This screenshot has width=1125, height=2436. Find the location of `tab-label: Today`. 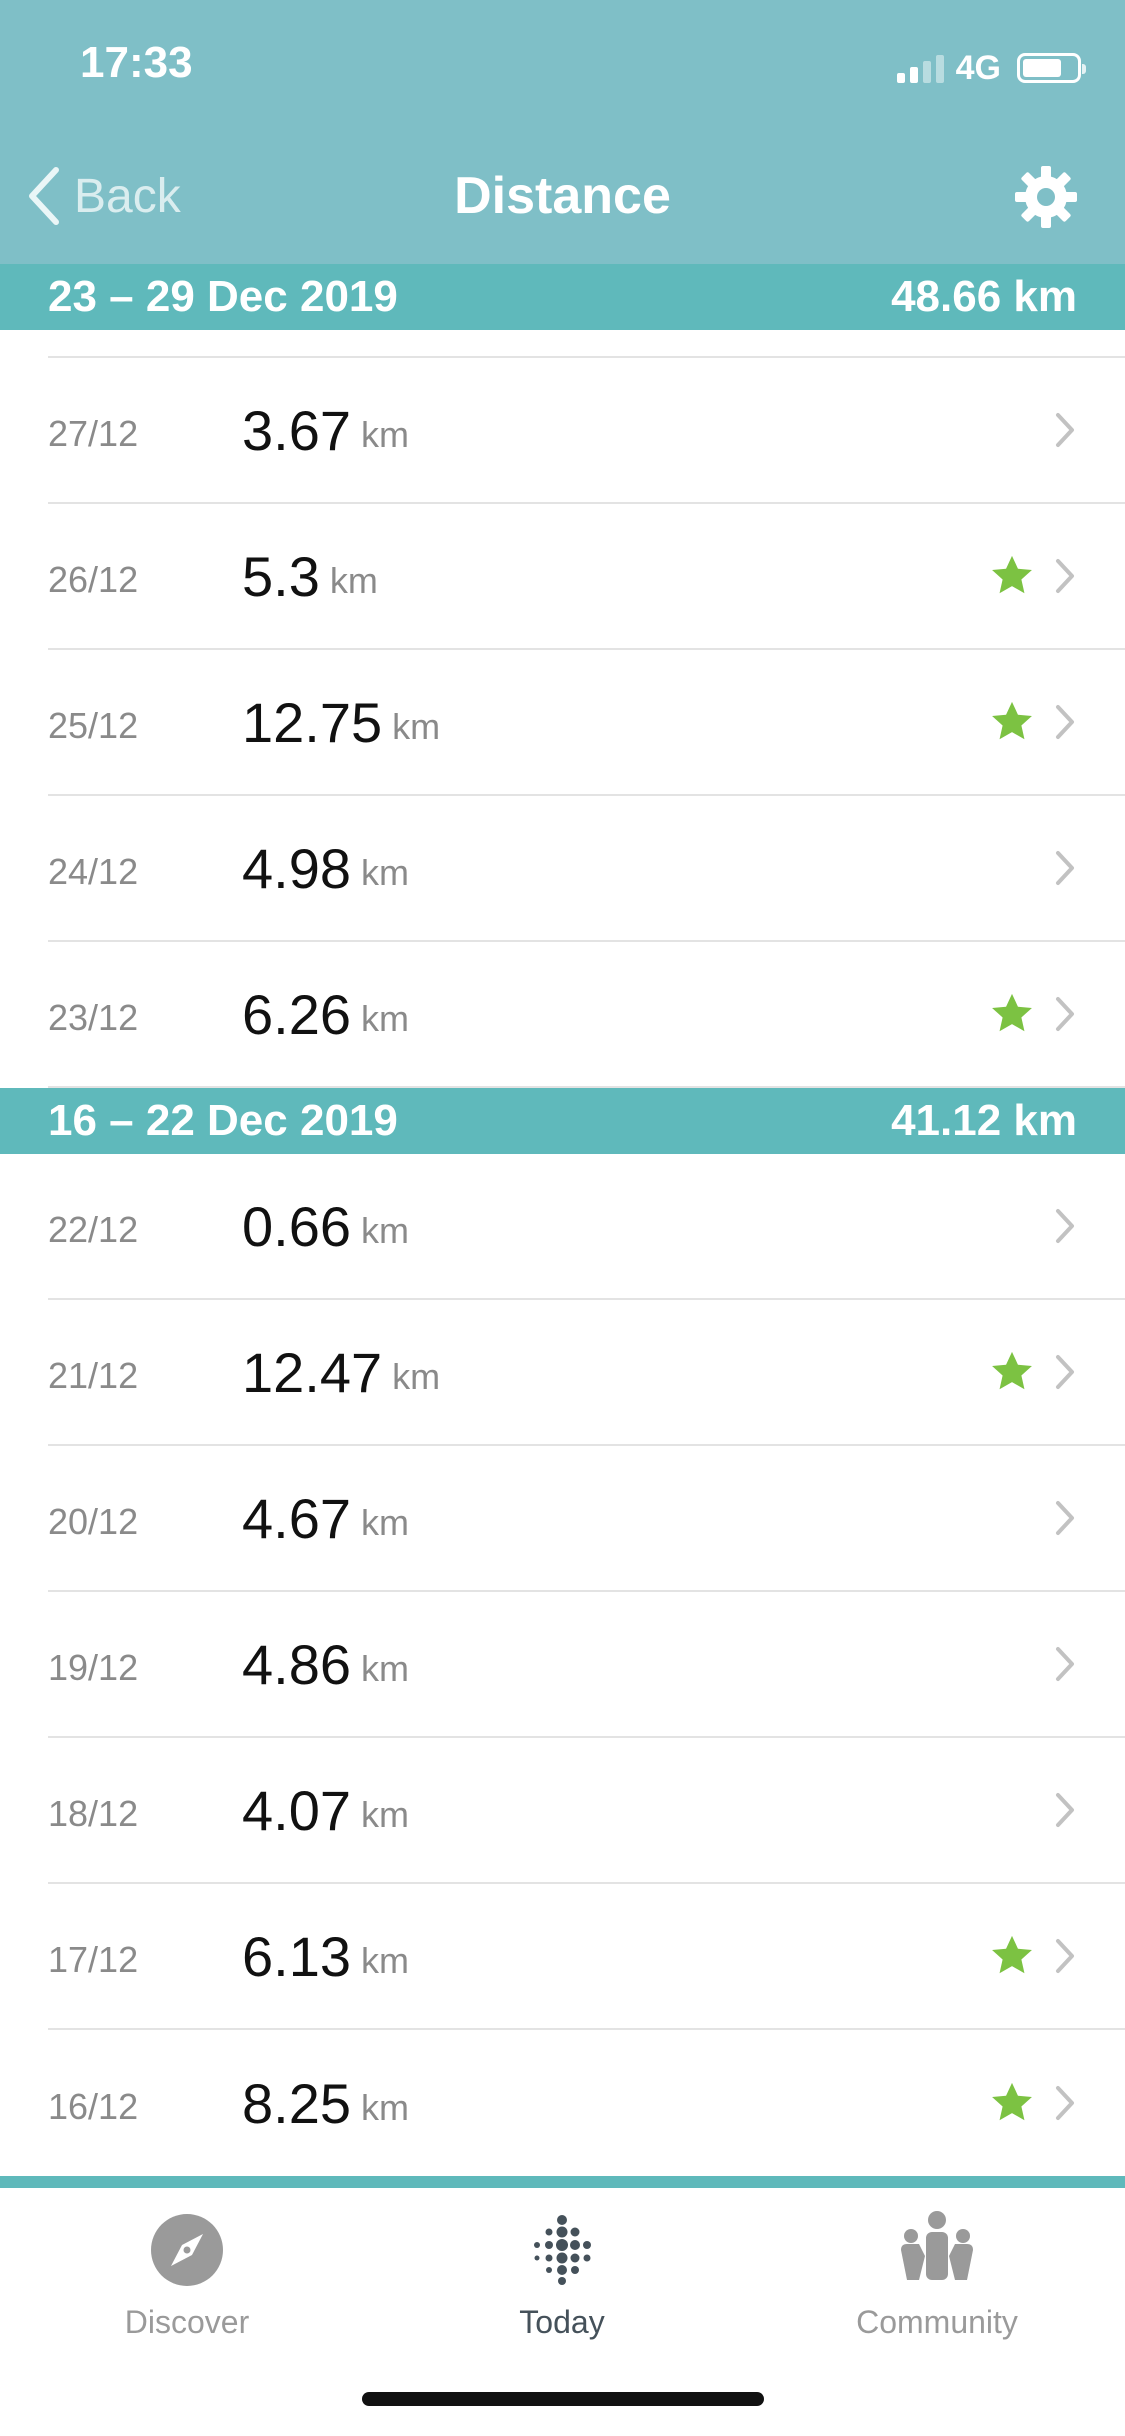

tab-label: Today is located at coordinates (562, 2322).